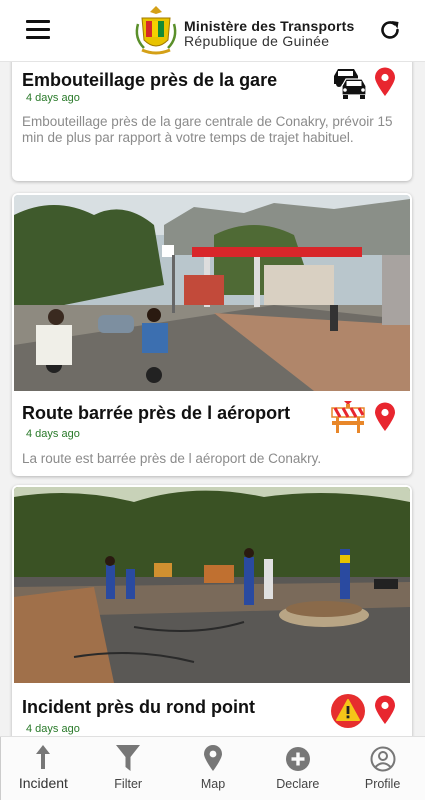  I want to click on ministry-name: Ministère des Transports, so click(269, 26).